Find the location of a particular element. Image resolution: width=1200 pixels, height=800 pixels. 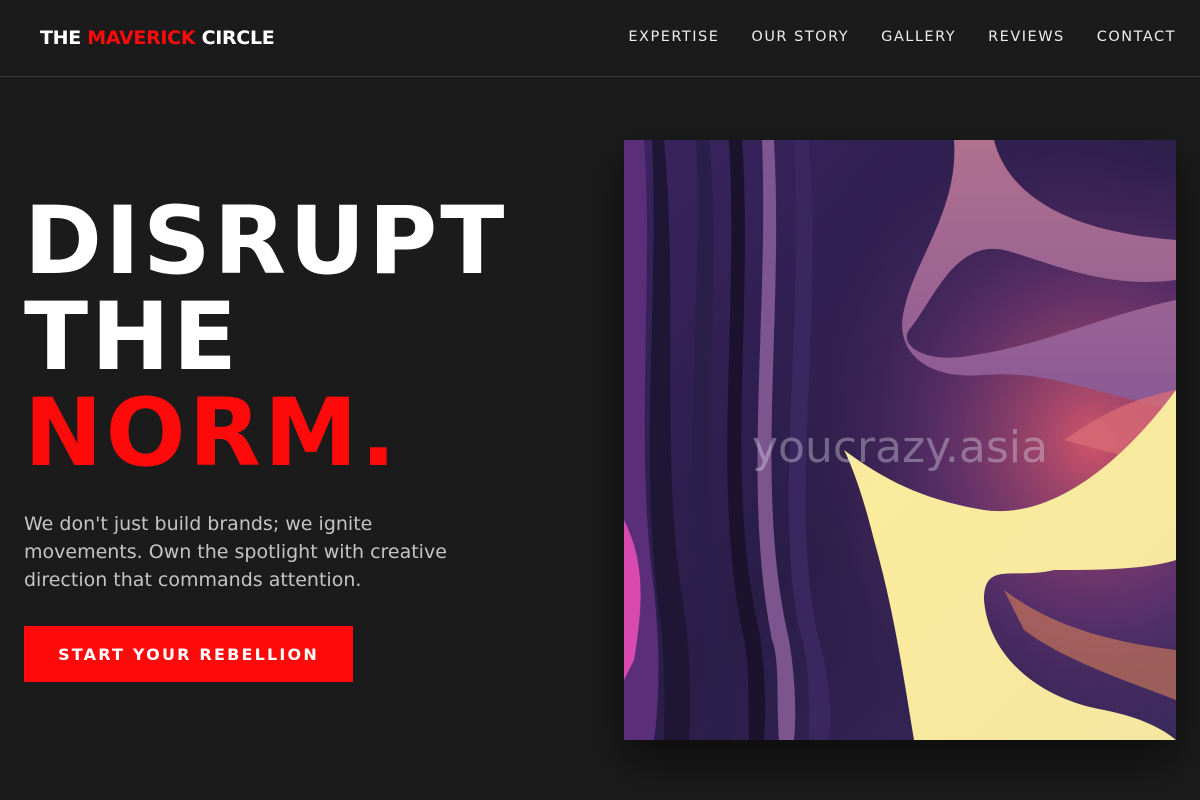

headline-line-3: NORM. is located at coordinates (212, 433).